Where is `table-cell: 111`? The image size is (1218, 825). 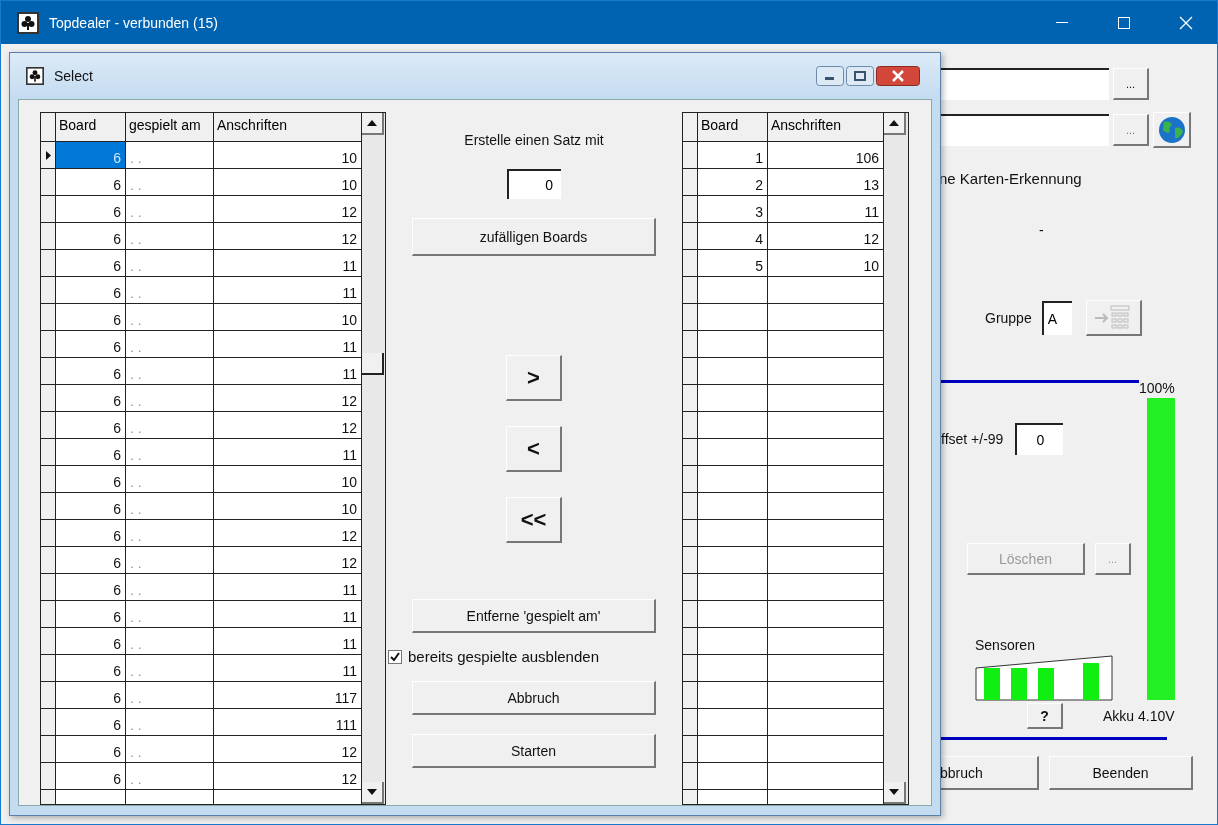
table-cell: 111 is located at coordinates (288, 722).